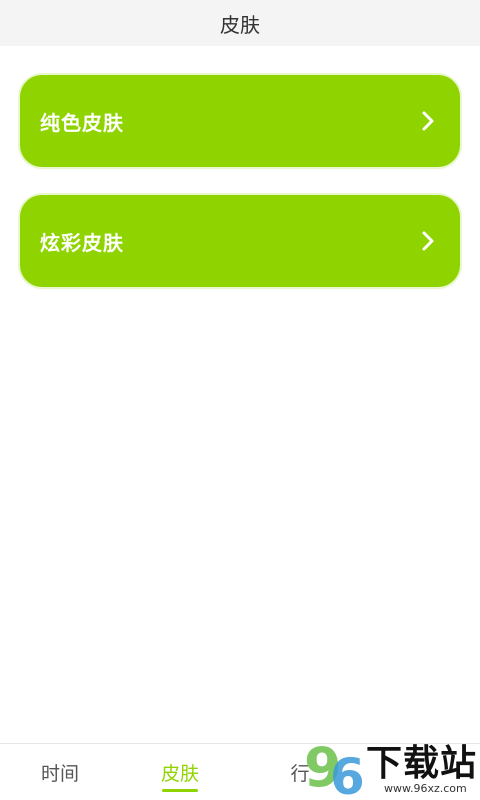 This screenshot has width=480, height=800. I want to click on watermark-text: 下载站, so click(422, 763).